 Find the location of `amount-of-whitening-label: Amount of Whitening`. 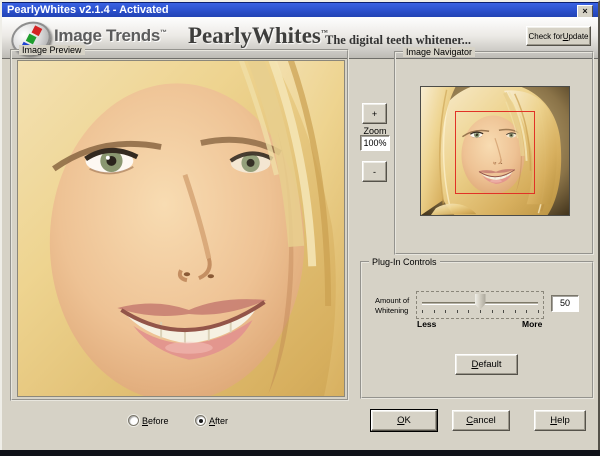

amount-of-whitening-label: Amount of Whitening is located at coordinates (392, 305).